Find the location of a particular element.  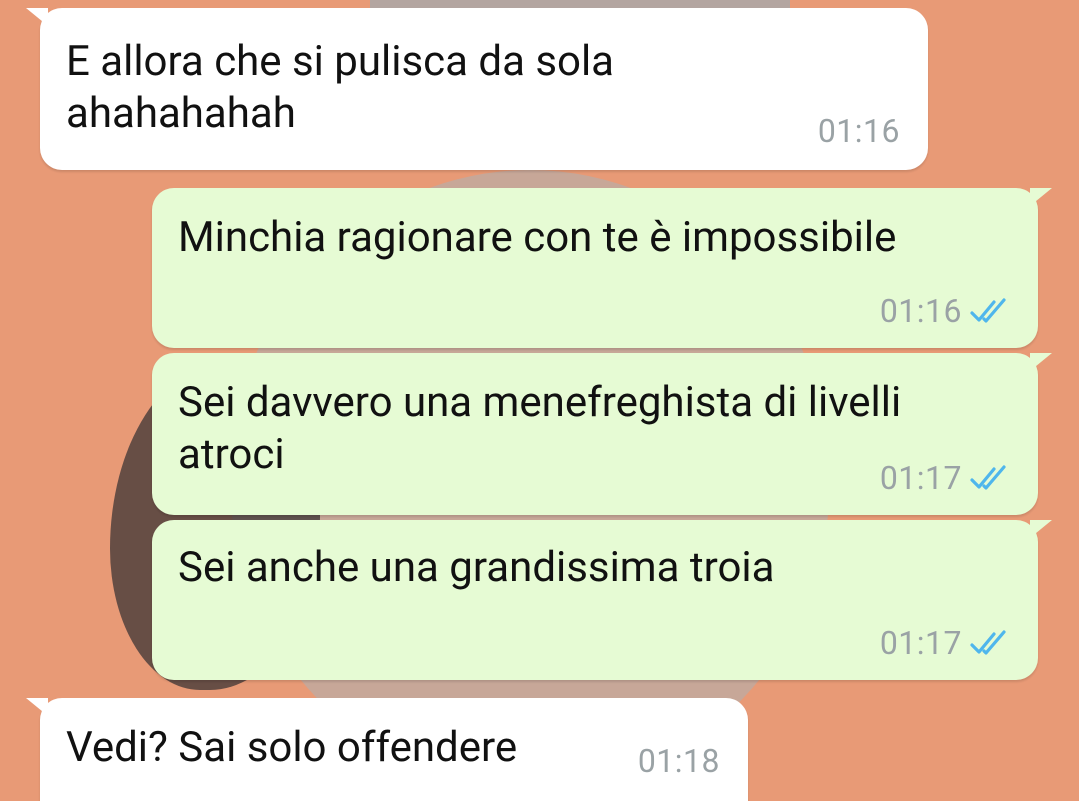

message-meta: 01:18 is located at coordinates (679, 761).